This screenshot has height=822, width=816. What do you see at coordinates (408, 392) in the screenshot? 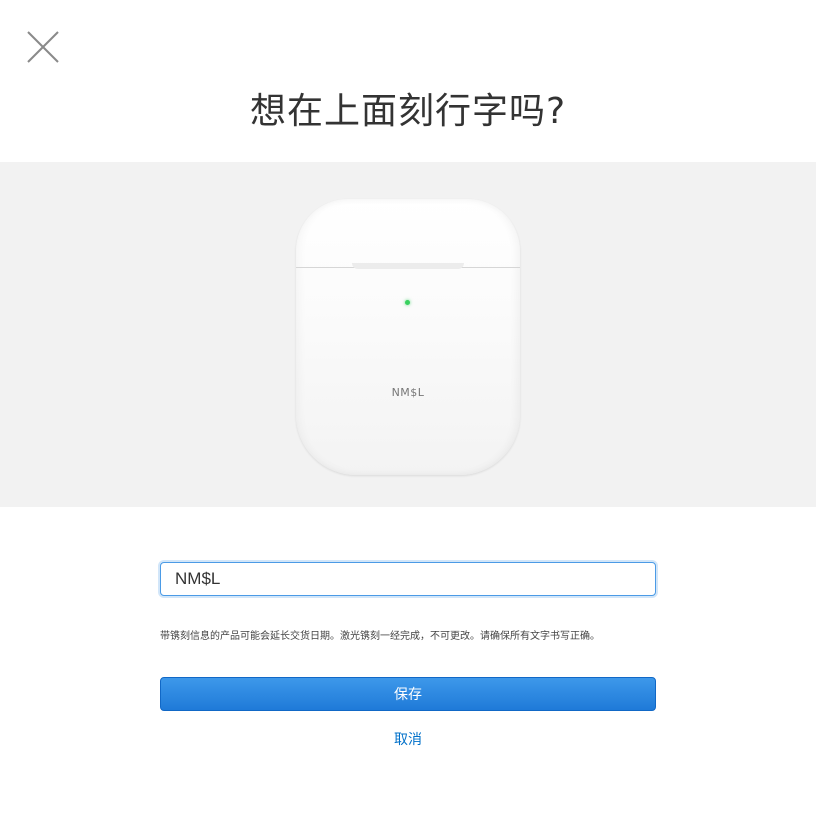
I see `engraving-preview: NM$L` at bounding box center [408, 392].